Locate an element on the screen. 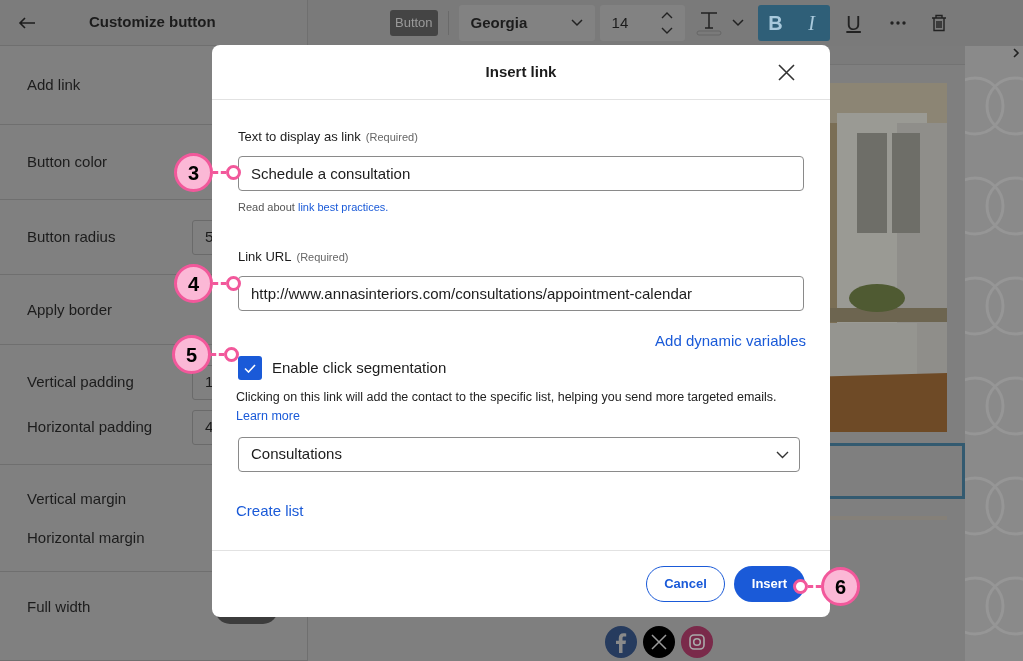 This screenshot has height=661, width=1023. facebook-icon is located at coordinates (620, 642).